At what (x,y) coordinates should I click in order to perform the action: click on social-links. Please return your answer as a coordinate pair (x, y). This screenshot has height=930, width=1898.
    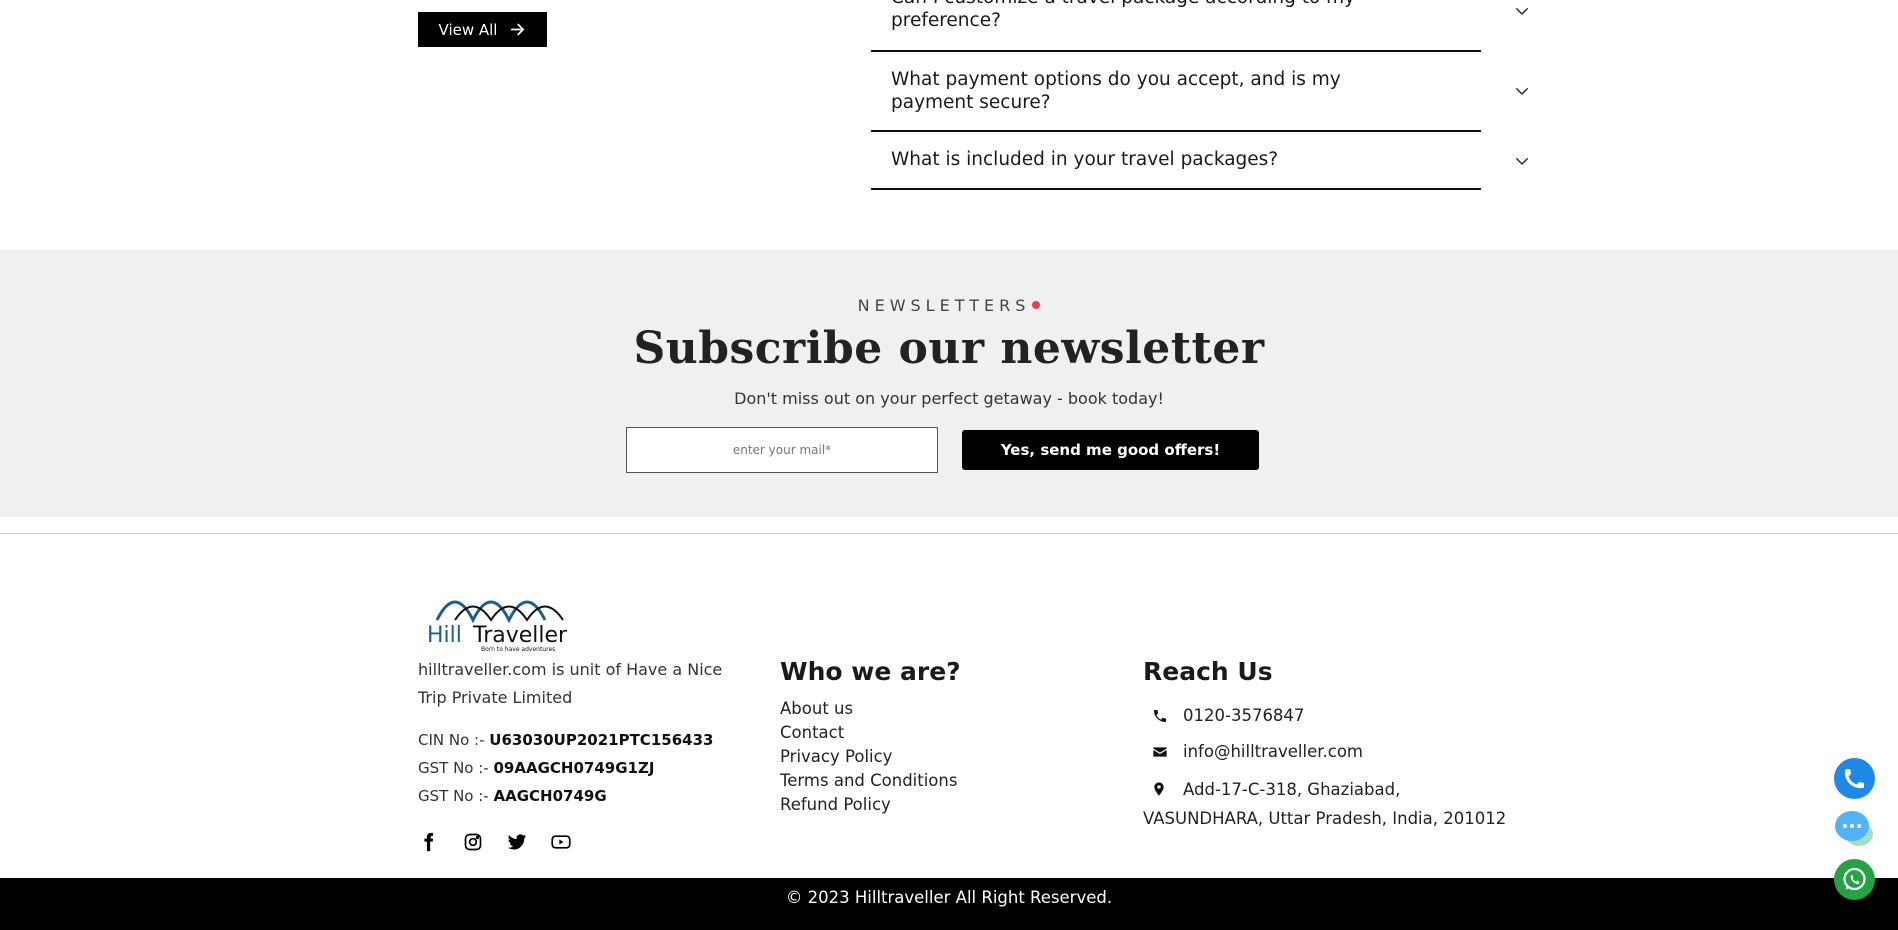
    Looking at the image, I should click on (495, 842).